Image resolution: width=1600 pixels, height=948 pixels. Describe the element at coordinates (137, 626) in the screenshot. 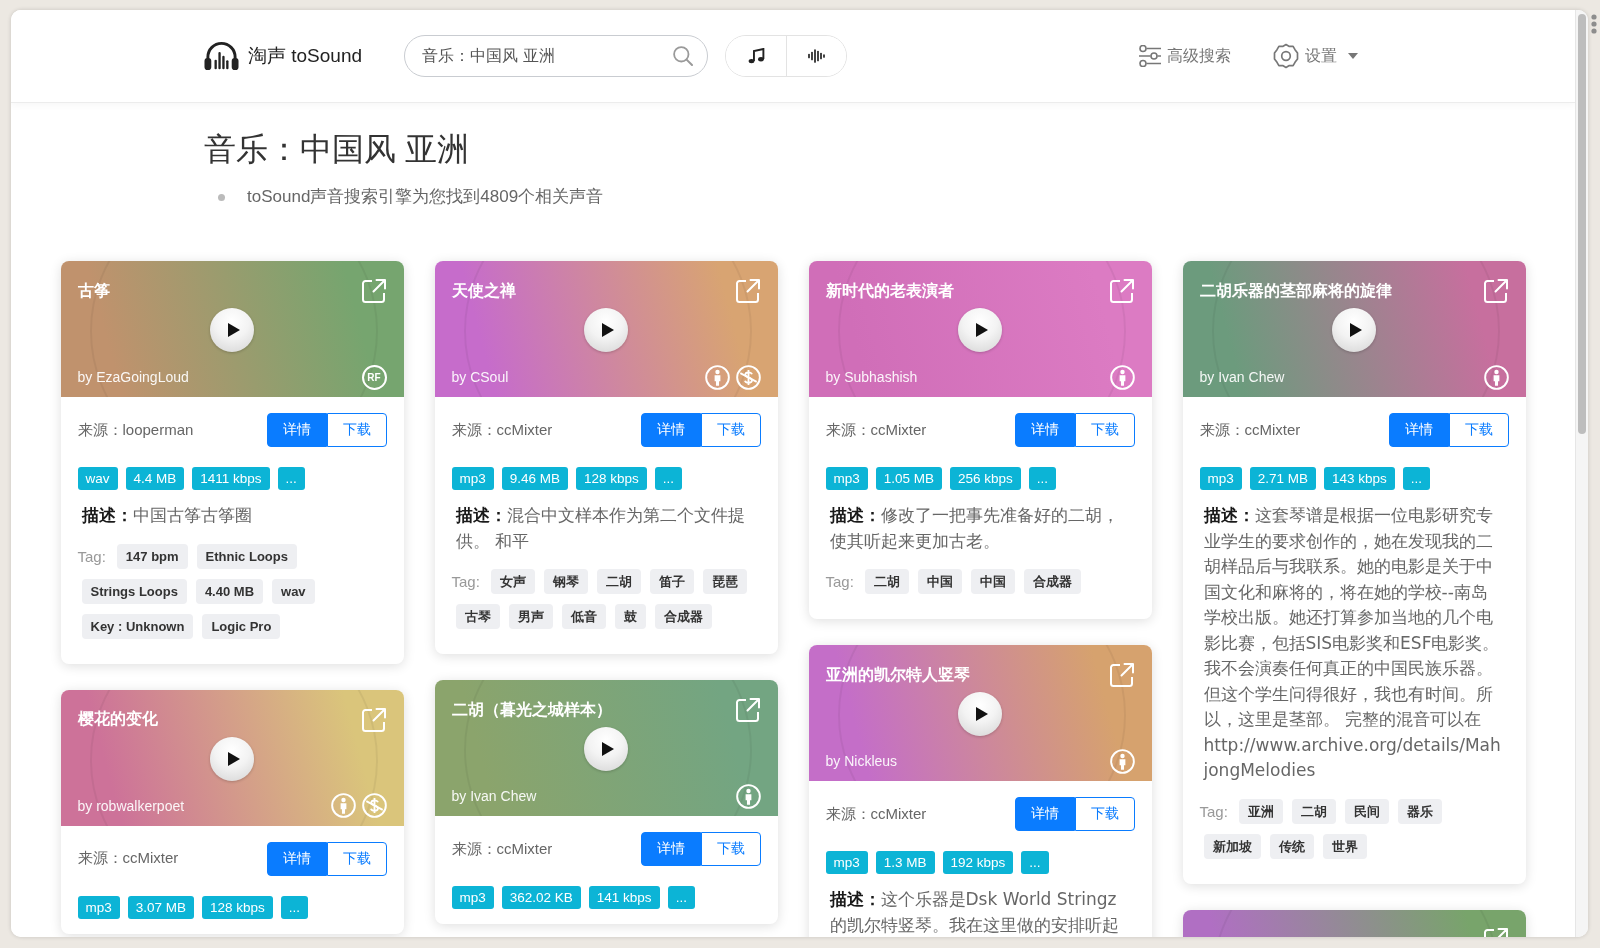

I see `tag-chip: Key : Unknown` at that location.